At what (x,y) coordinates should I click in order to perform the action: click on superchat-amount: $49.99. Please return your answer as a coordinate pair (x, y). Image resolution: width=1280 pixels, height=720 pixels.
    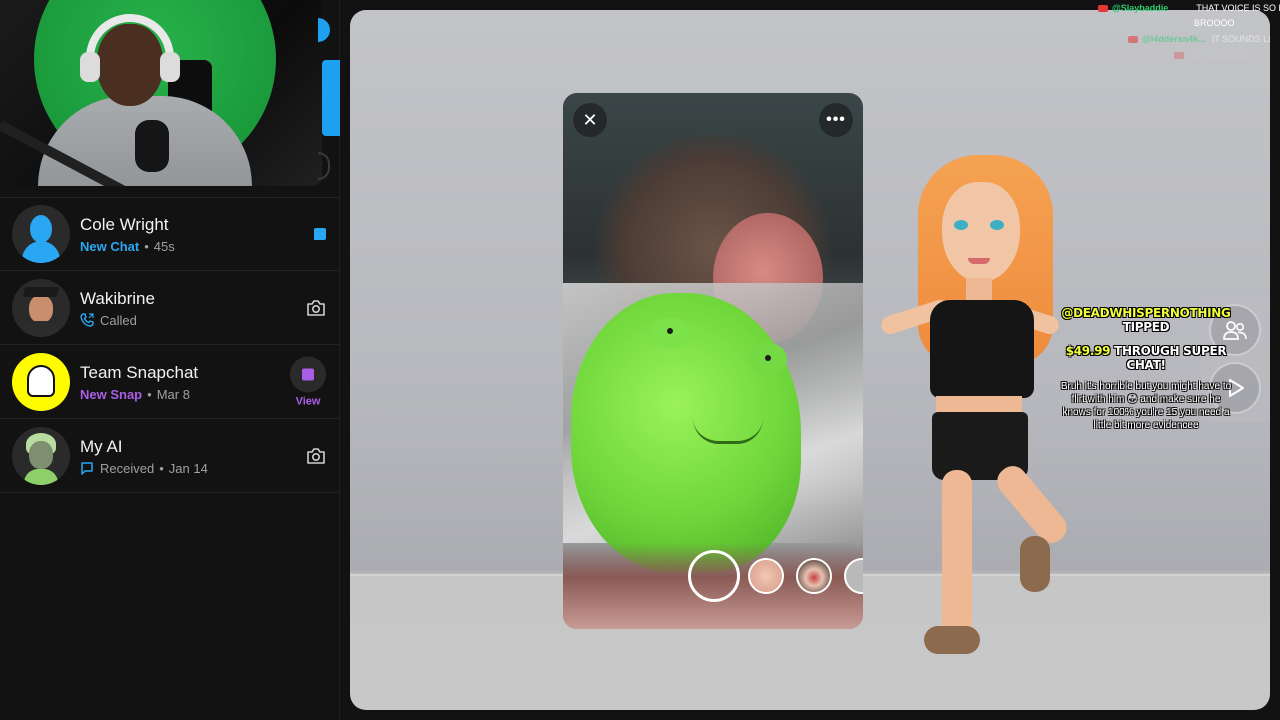
    Looking at the image, I should click on (1088, 351).